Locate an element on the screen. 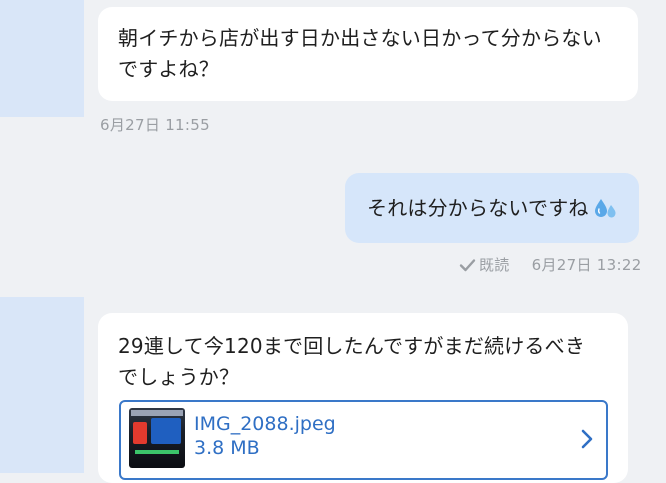 This screenshot has height=483, width=666. image-thumbnail is located at coordinates (157, 438).